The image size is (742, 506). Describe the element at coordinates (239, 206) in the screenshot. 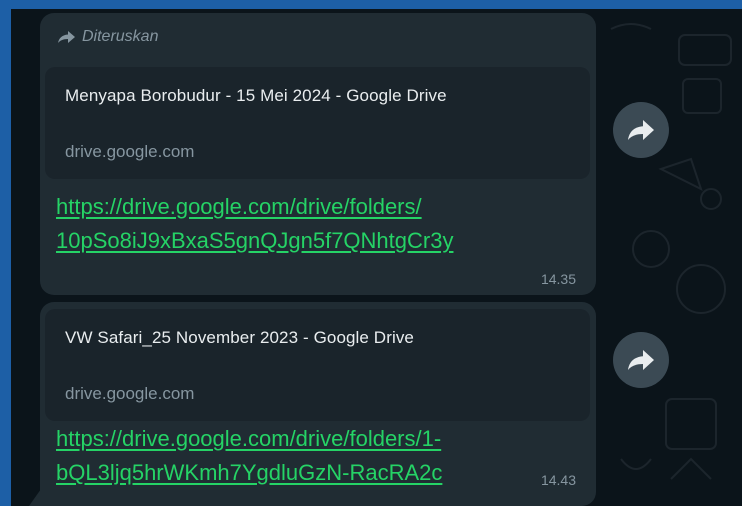

I see `link-line-1: https://drive.google.com/drive/folders/` at that location.